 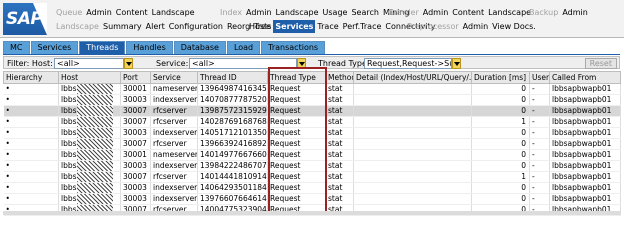 I want to click on column-header-detail-index-host-url-query: Detail (Index/Host/URL/Query/...), so click(x=412, y=77).